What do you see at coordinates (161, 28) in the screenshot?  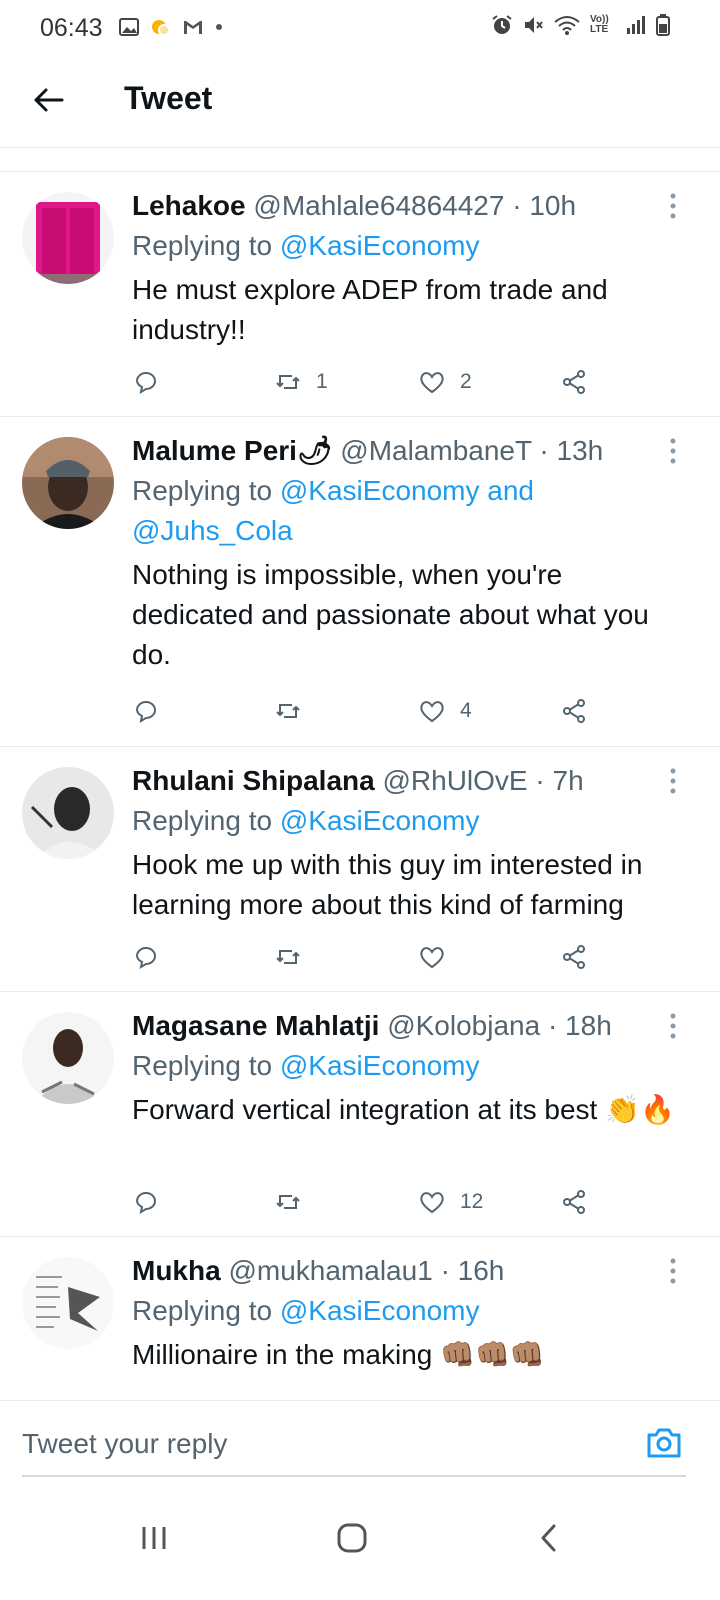 I see `weather-icon` at bounding box center [161, 28].